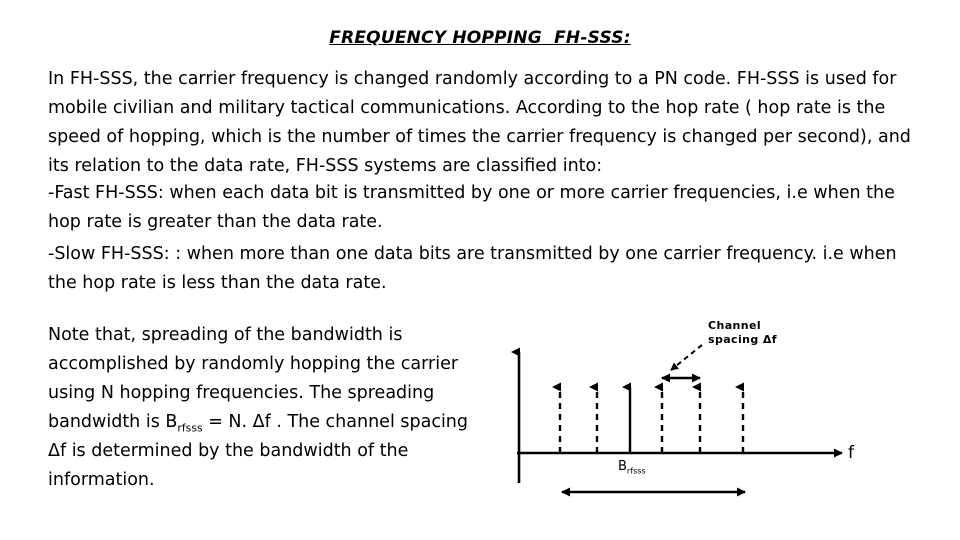 Image resolution: width=960 pixels, height=540 pixels. Describe the element at coordinates (190, 428) in the screenshot. I see `note-subscript: rfsss` at that location.